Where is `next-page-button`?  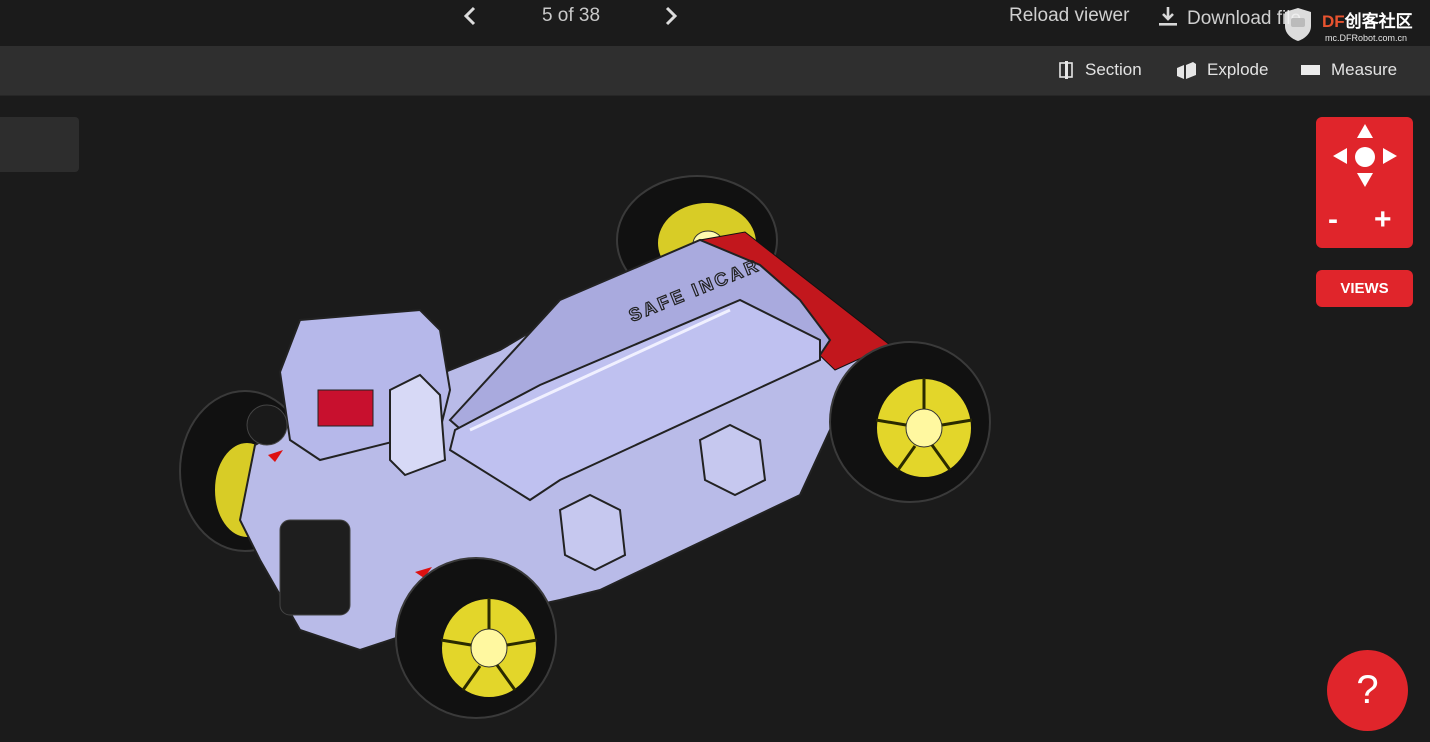 next-page-button is located at coordinates (670, 16).